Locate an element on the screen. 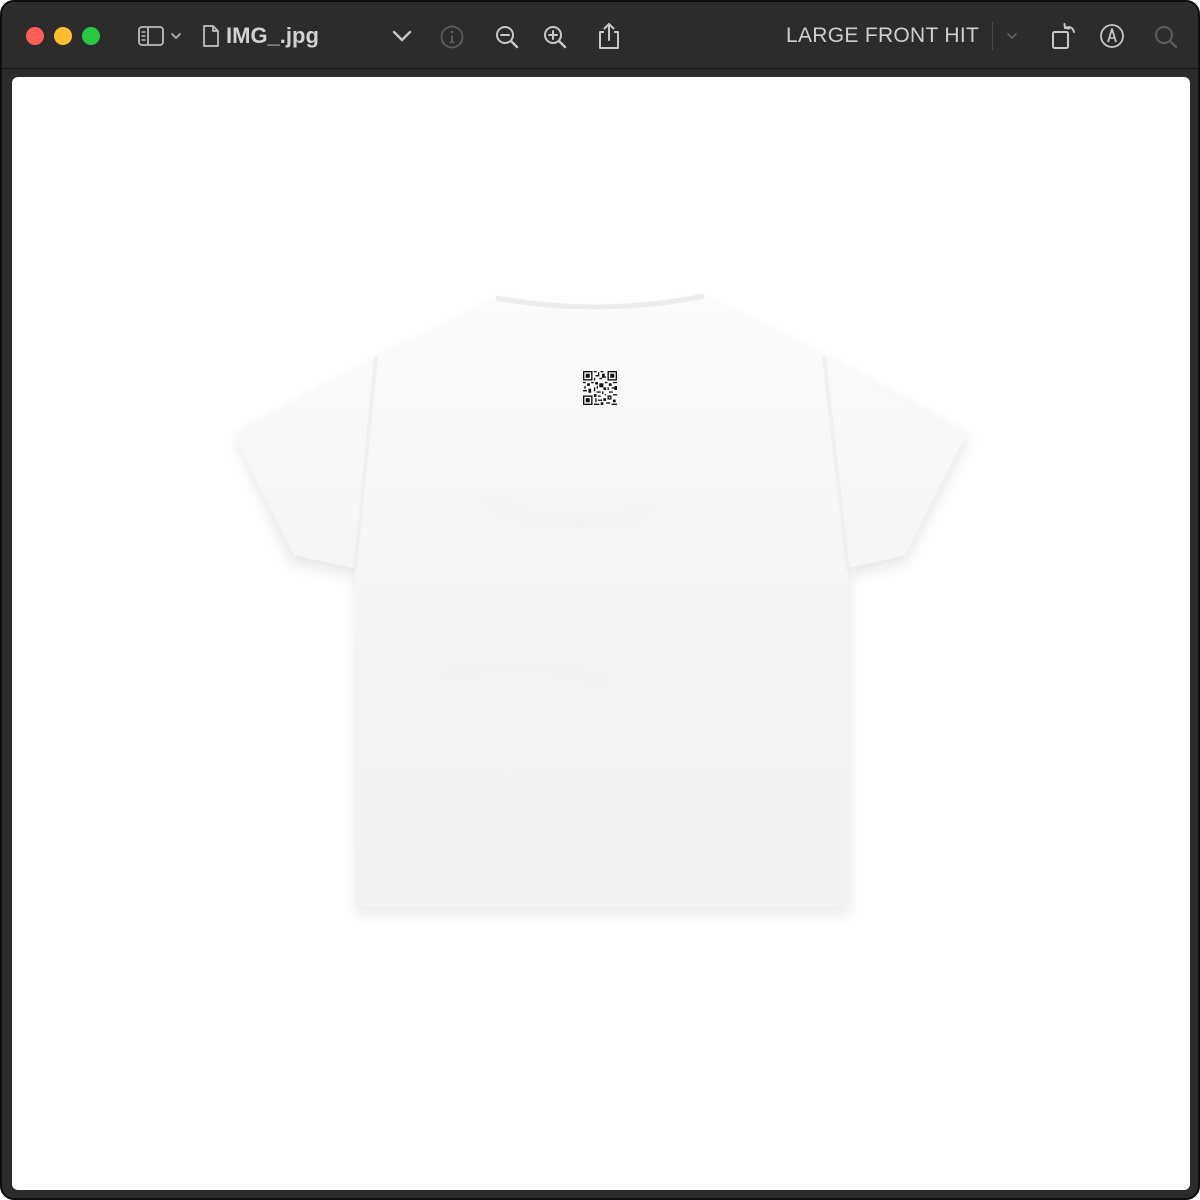 This screenshot has width=1200, height=1200. rotate-button is located at coordinates (1064, 36).